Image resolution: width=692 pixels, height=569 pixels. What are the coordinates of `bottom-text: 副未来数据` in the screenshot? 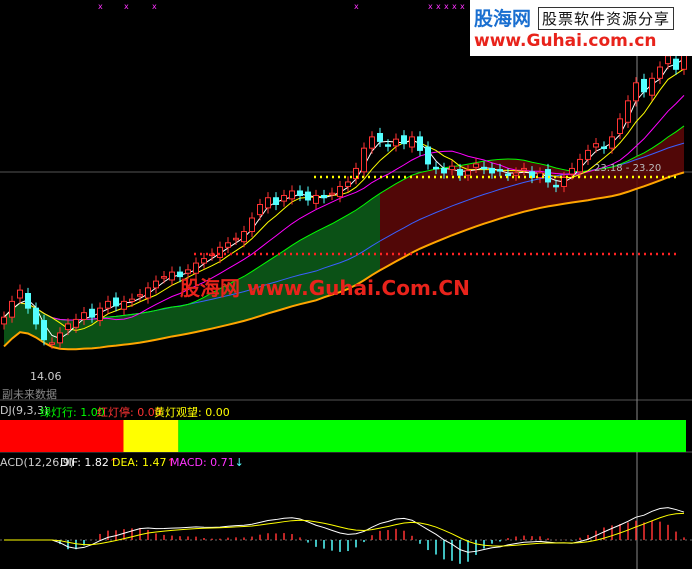 It's located at (29, 394).